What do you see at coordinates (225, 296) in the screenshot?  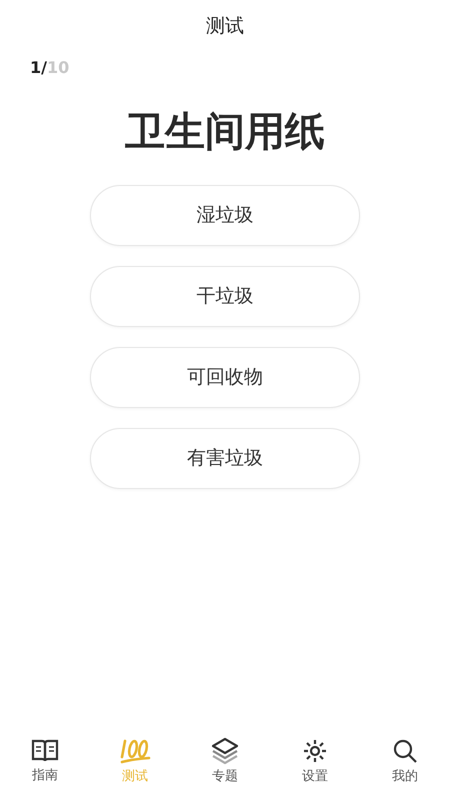 I see `answer-option: 干垃圾` at bounding box center [225, 296].